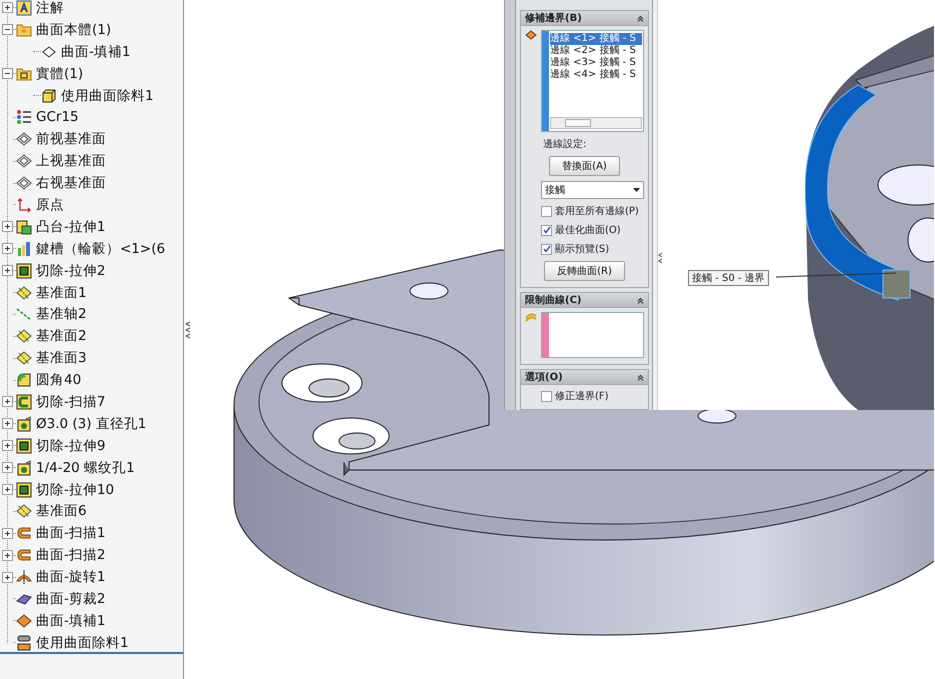  I want to click on feature-label: 右视基准面, so click(71, 183).